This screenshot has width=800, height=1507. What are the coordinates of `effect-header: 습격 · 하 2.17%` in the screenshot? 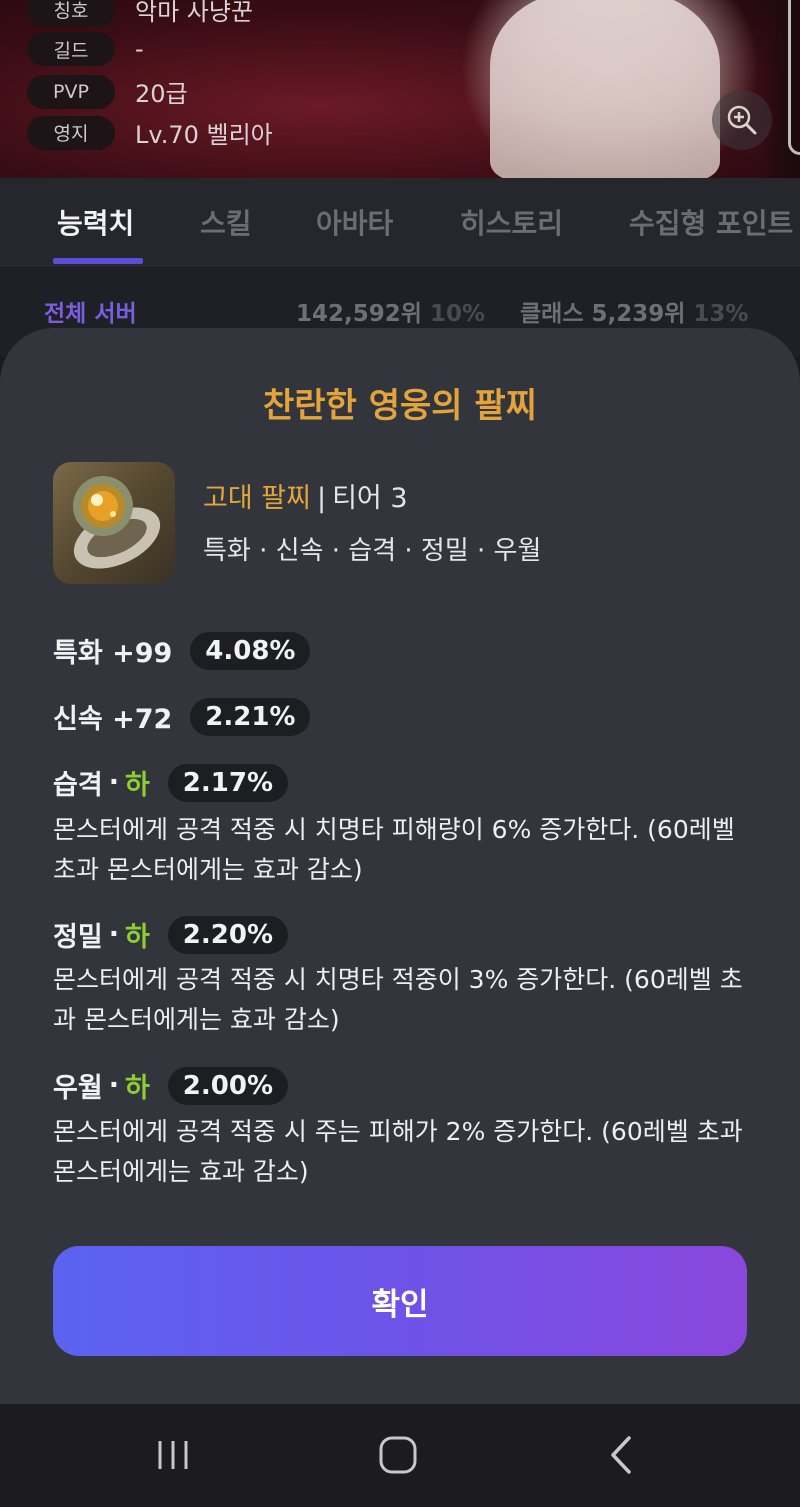 It's located at (170, 782).